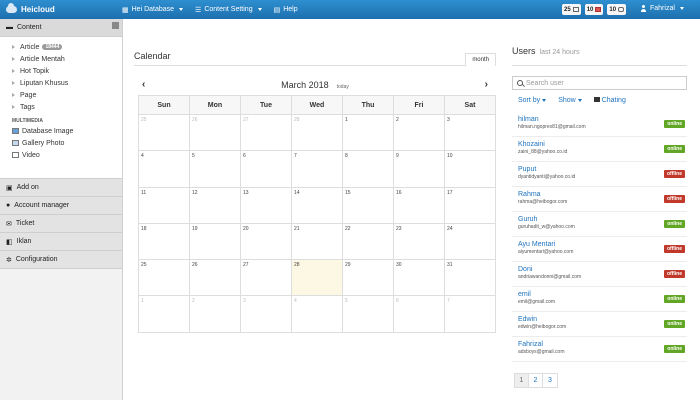 The image size is (700, 400). What do you see at coordinates (61, 8) in the screenshot?
I see `brand: Heicloud` at bounding box center [61, 8].